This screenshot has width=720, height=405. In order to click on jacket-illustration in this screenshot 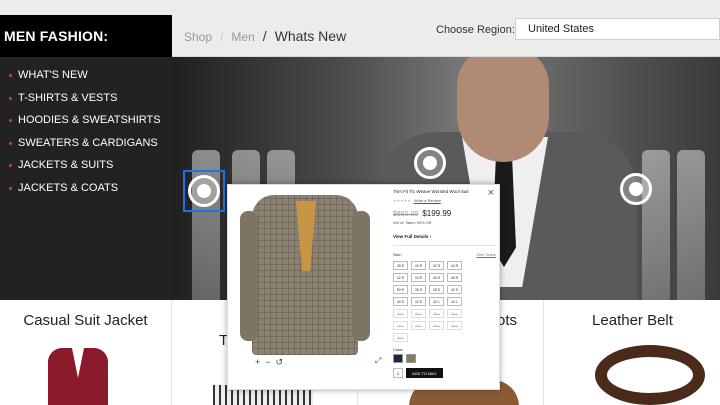, I will do `click(305, 275)`.